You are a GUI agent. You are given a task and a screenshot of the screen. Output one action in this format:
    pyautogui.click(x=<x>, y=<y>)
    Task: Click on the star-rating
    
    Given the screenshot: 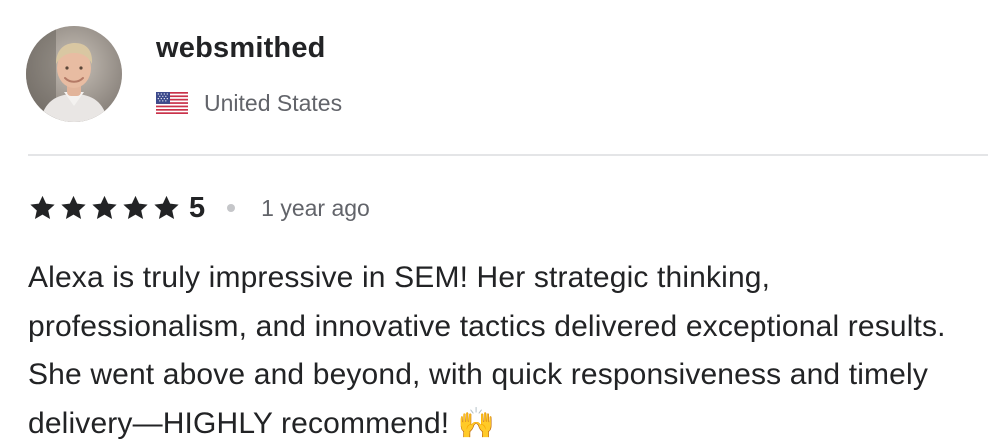 What is the action you would take?
    pyautogui.click(x=105, y=208)
    